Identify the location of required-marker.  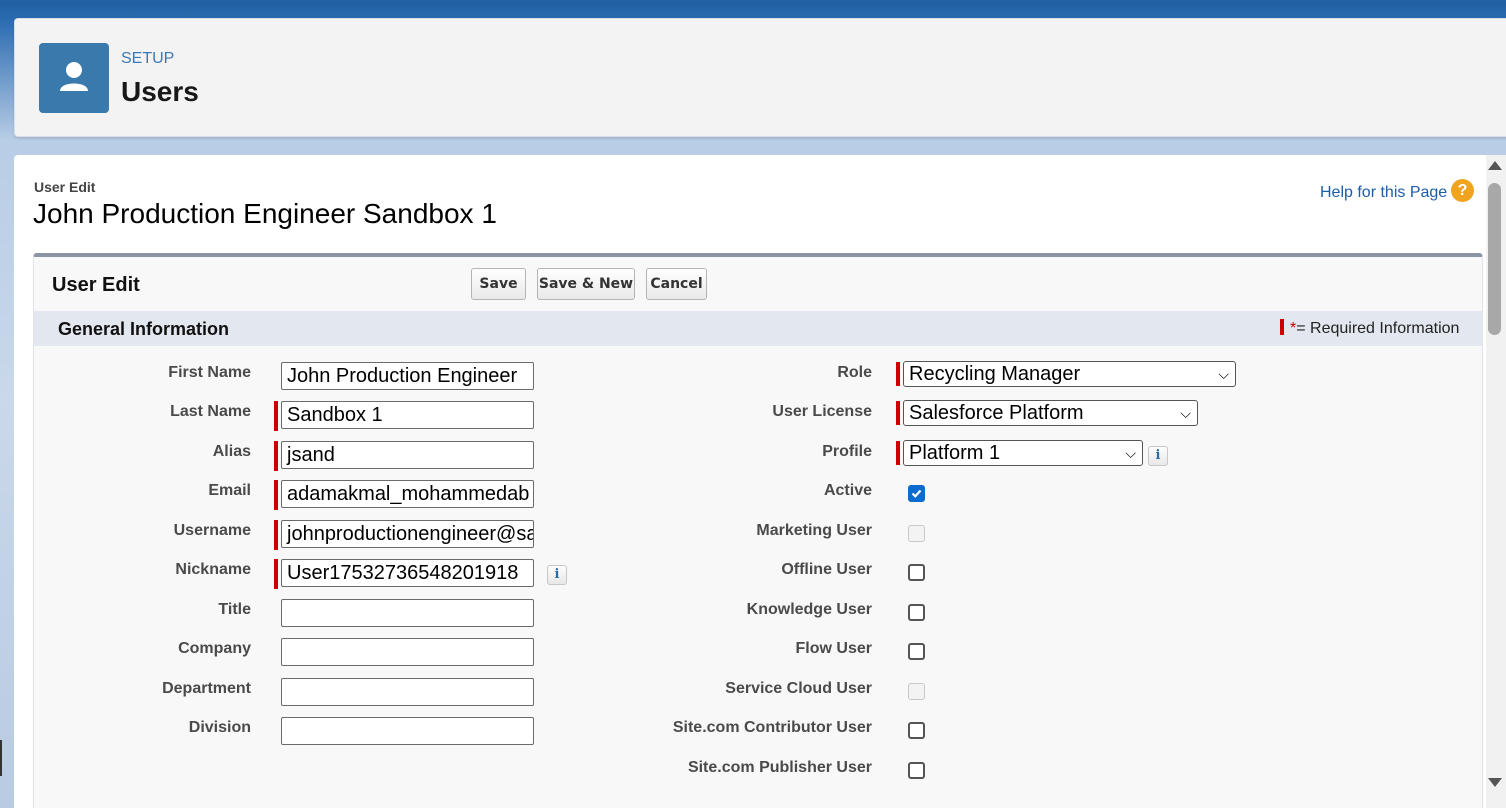
(1282, 327).